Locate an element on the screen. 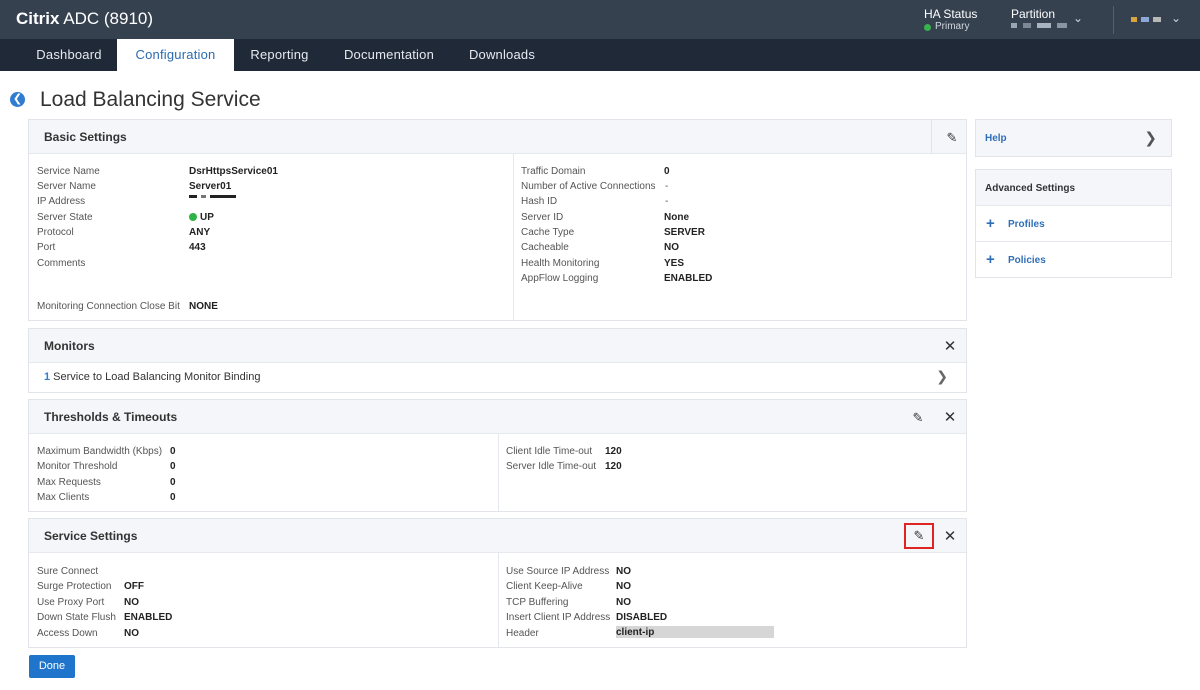 Image resolution: width=1200 pixels, height=690 pixels. field-value: DISABLED is located at coordinates (642, 617).